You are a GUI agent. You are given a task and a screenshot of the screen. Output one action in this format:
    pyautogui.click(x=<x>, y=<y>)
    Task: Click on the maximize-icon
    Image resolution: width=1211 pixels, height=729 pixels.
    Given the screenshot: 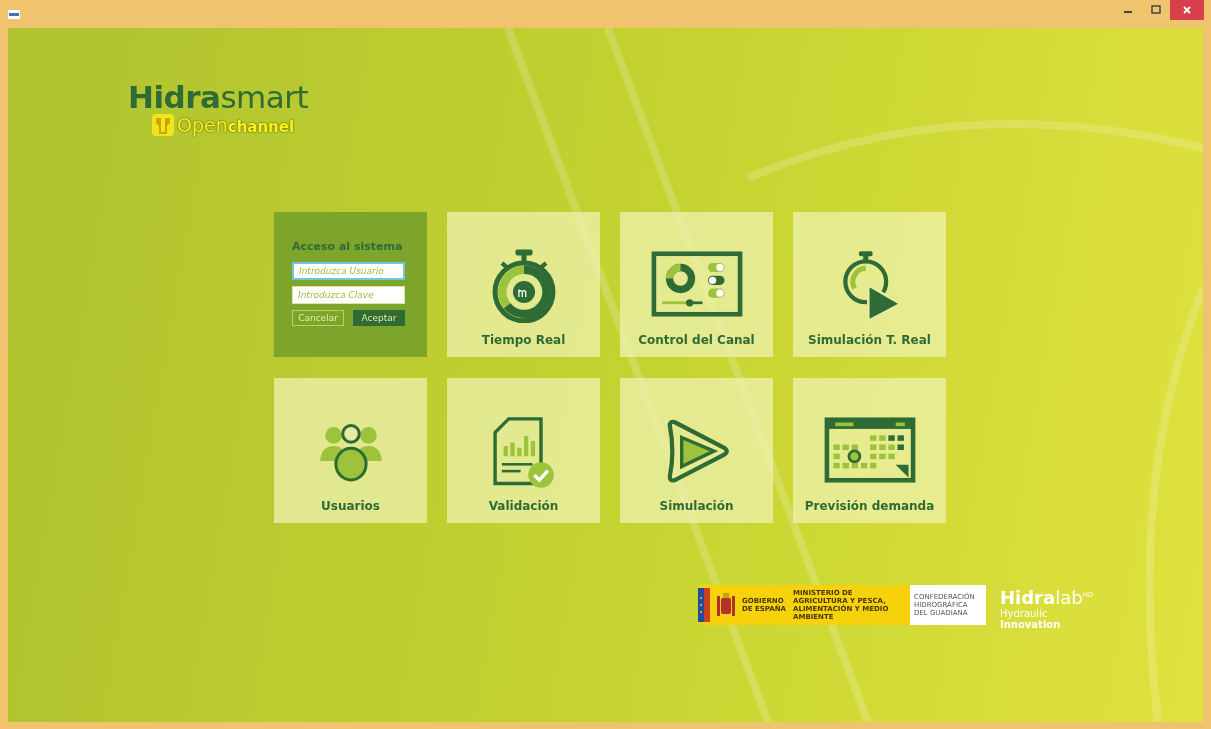 What is the action you would take?
    pyautogui.click(x=1156, y=10)
    